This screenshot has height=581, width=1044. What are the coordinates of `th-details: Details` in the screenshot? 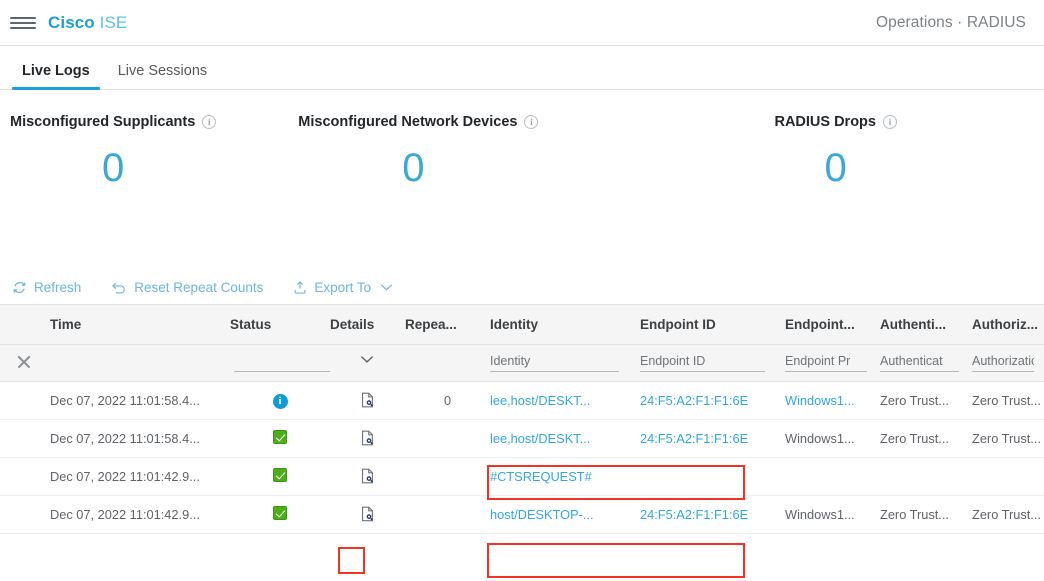 It's located at (367, 324).